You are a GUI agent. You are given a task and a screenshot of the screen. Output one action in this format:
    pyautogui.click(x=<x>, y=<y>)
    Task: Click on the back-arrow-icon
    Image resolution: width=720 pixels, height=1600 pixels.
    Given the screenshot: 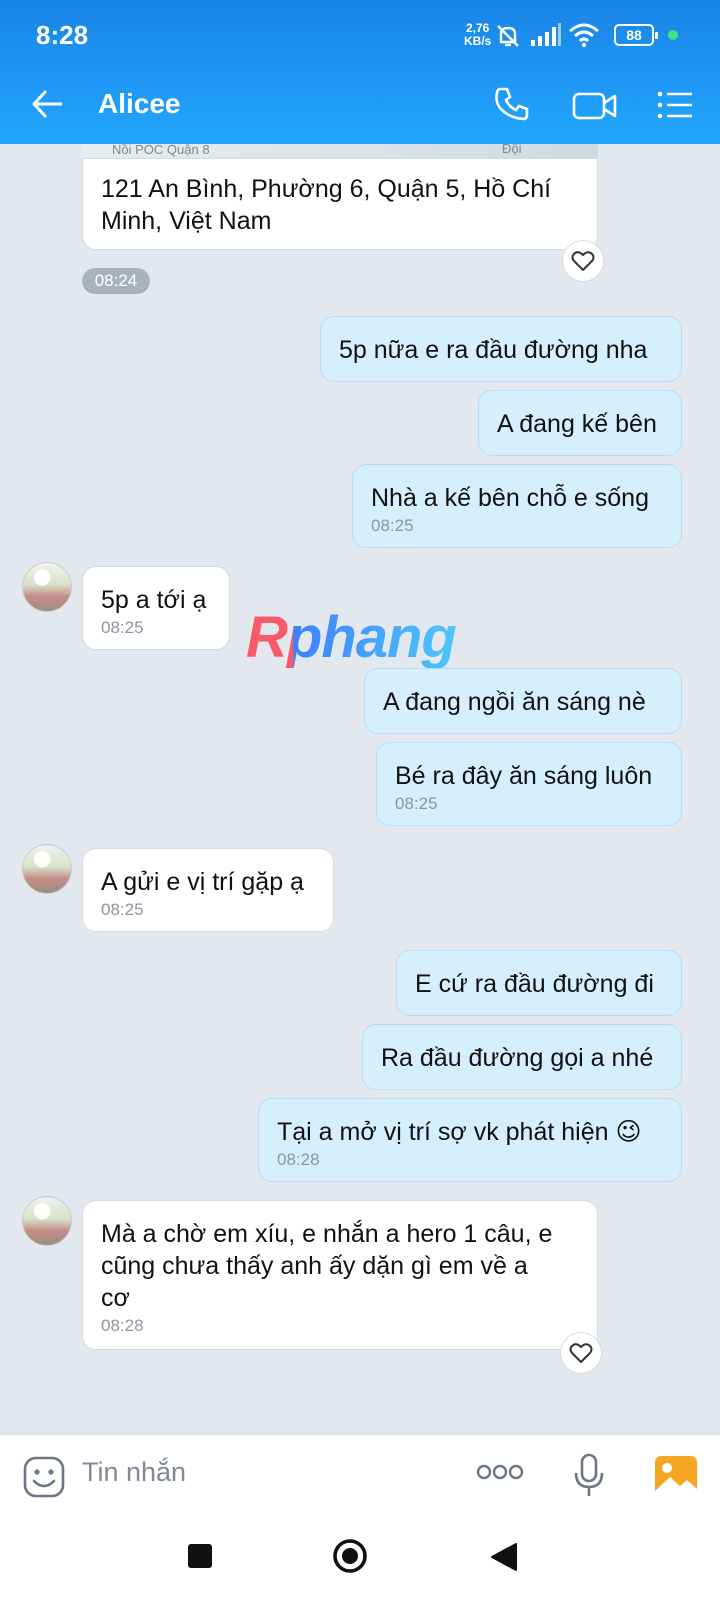 What is the action you would take?
    pyautogui.click(x=48, y=106)
    